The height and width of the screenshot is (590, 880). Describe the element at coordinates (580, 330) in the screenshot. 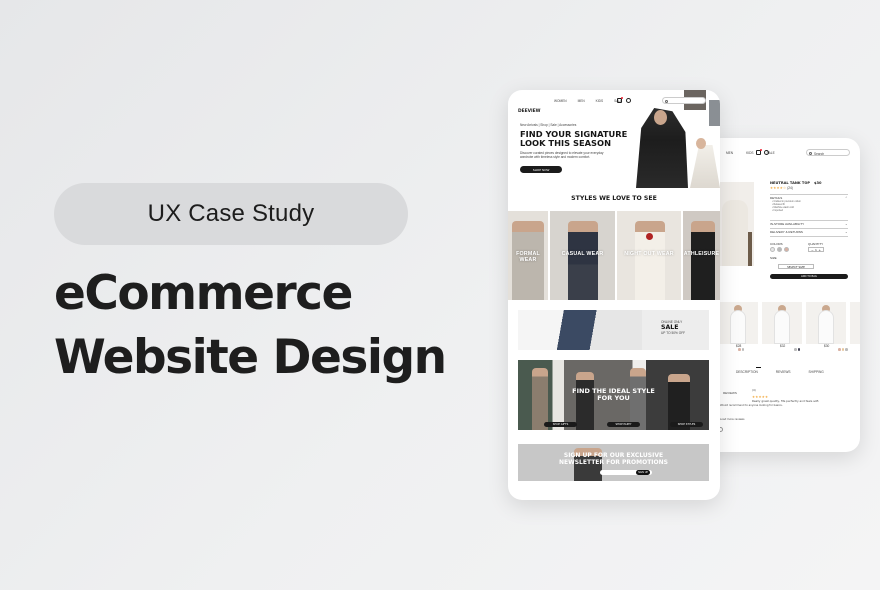

I see `sale-image` at that location.